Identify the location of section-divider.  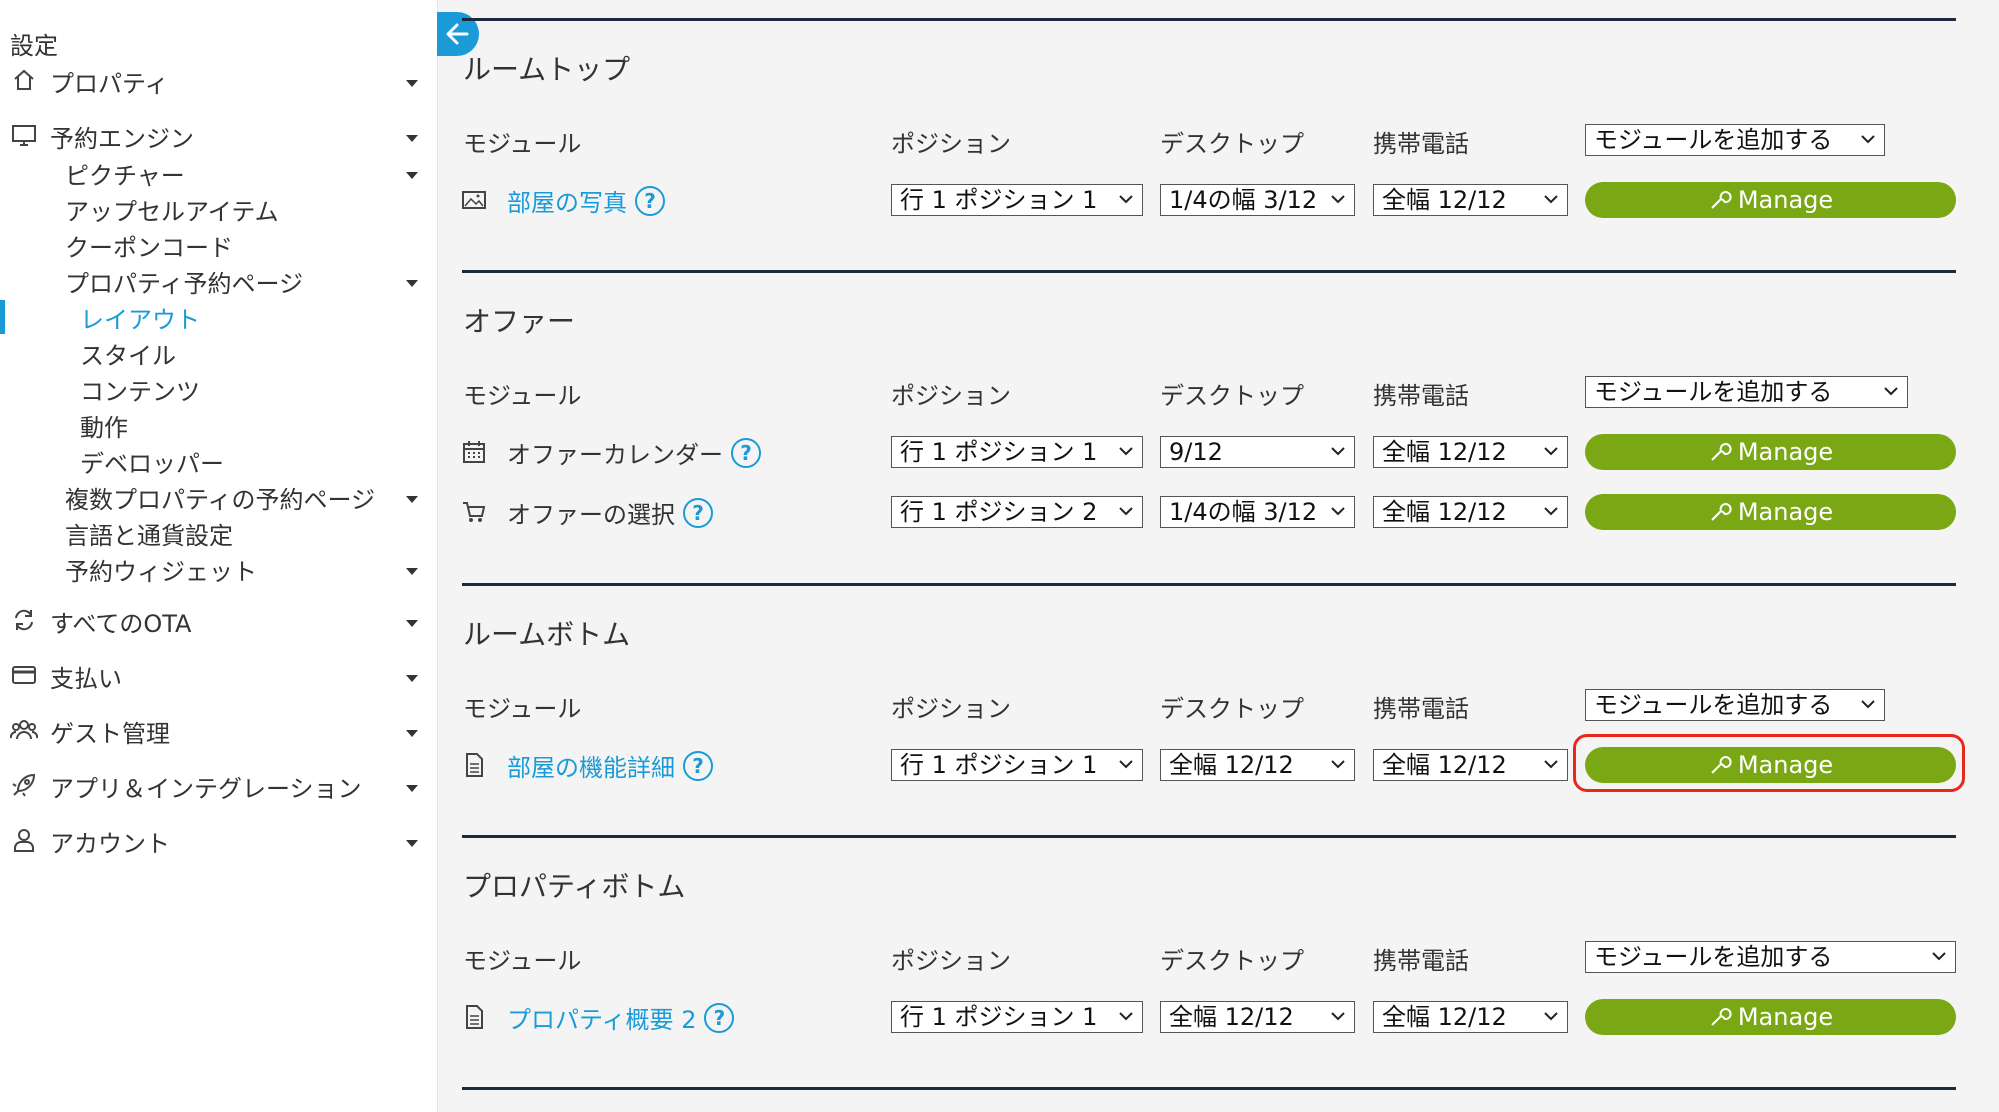
(1209, 584).